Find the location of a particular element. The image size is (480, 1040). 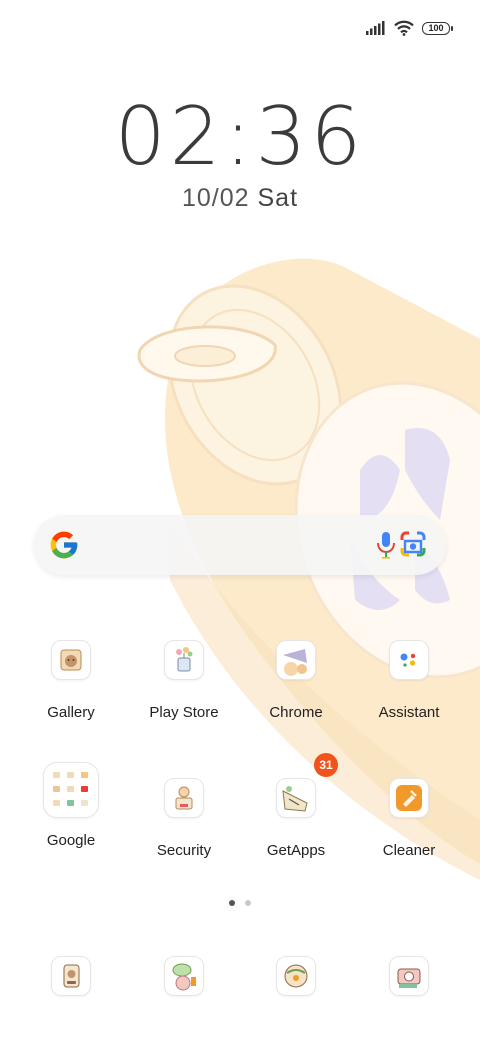

date-text: 10/02 is located at coordinates (215, 198).